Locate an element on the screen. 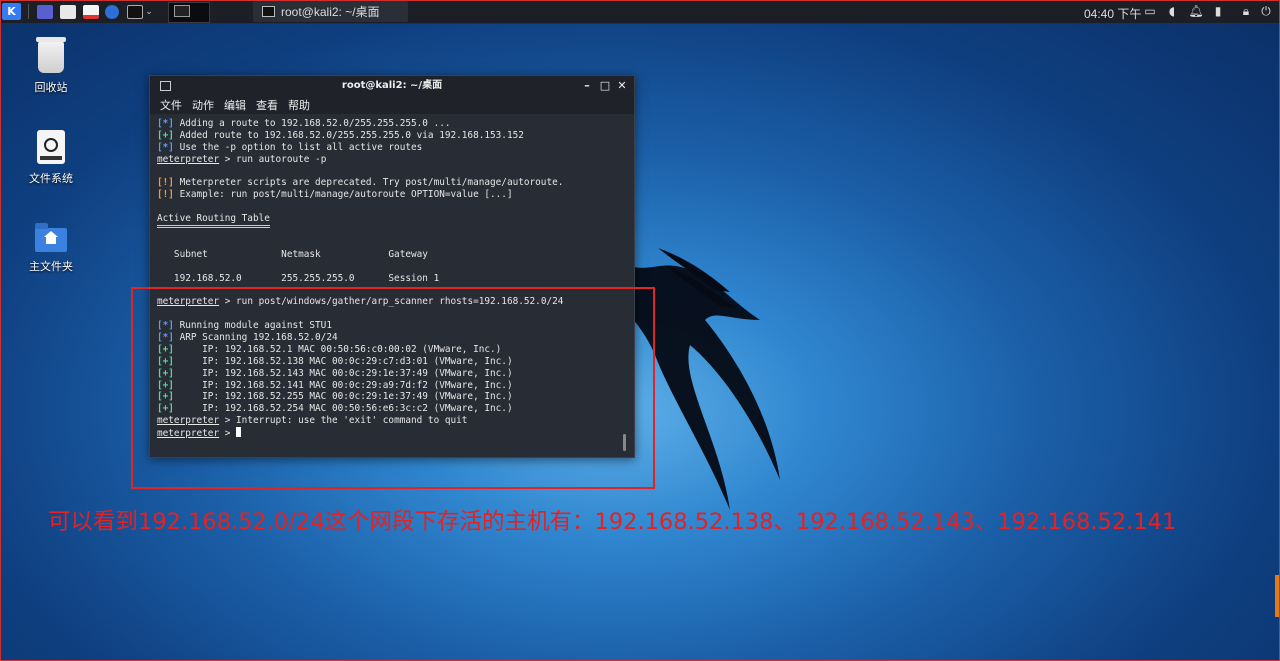  menu-edit: 编辑 is located at coordinates (235, 105).